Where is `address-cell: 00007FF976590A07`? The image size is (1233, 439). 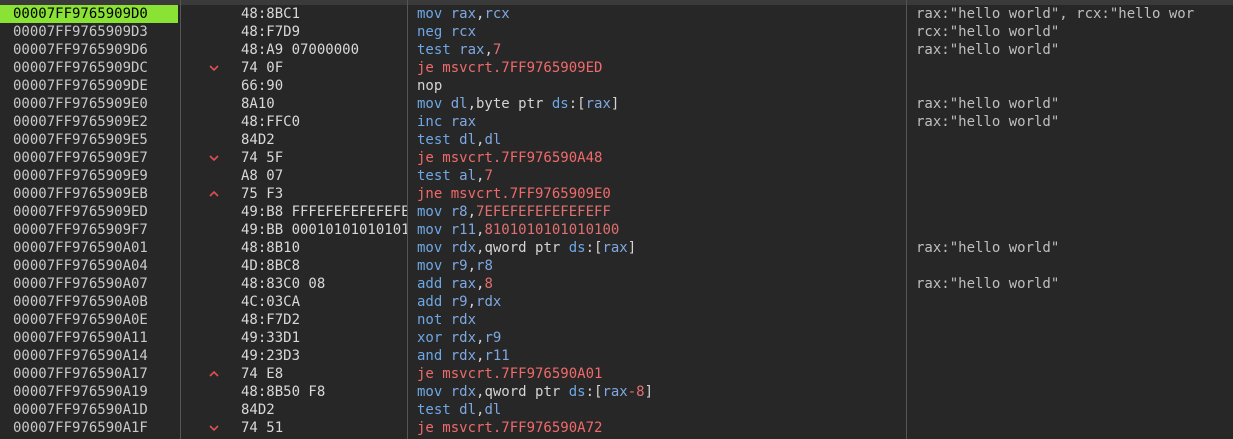 address-cell: 00007FF976590A07 is located at coordinates (80, 284).